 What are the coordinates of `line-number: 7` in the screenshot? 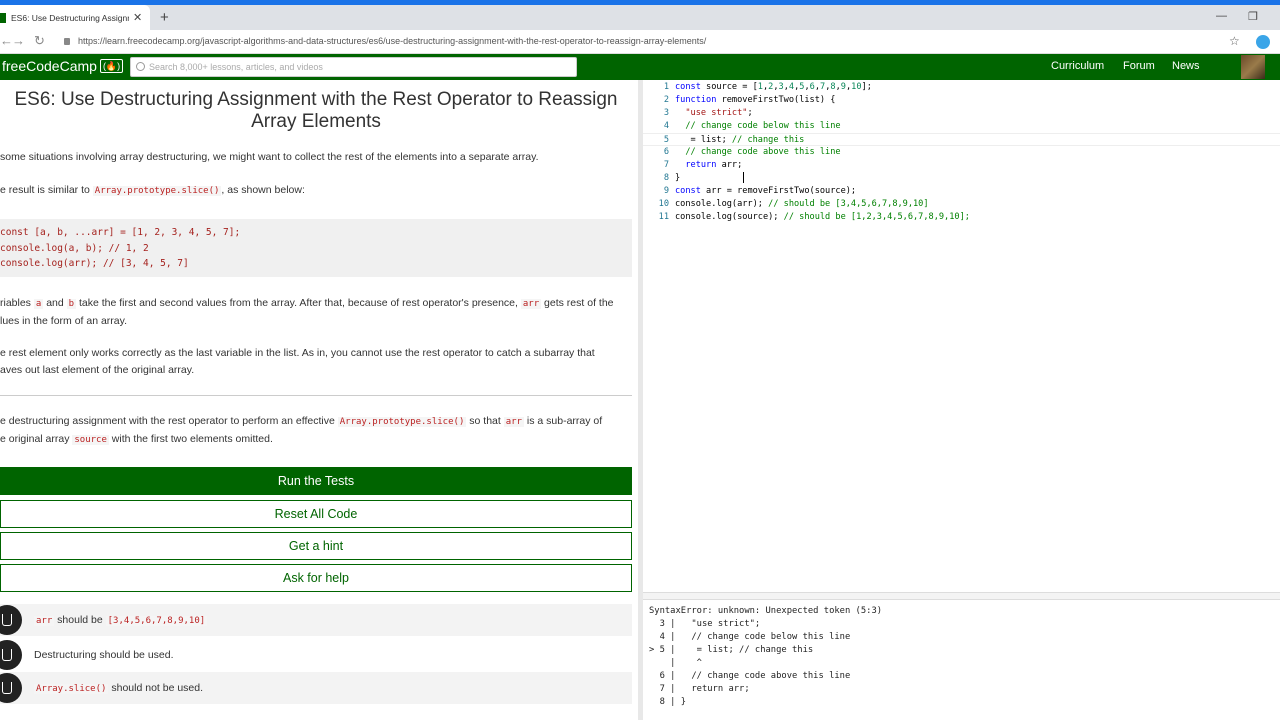 It's located at (666, 165).